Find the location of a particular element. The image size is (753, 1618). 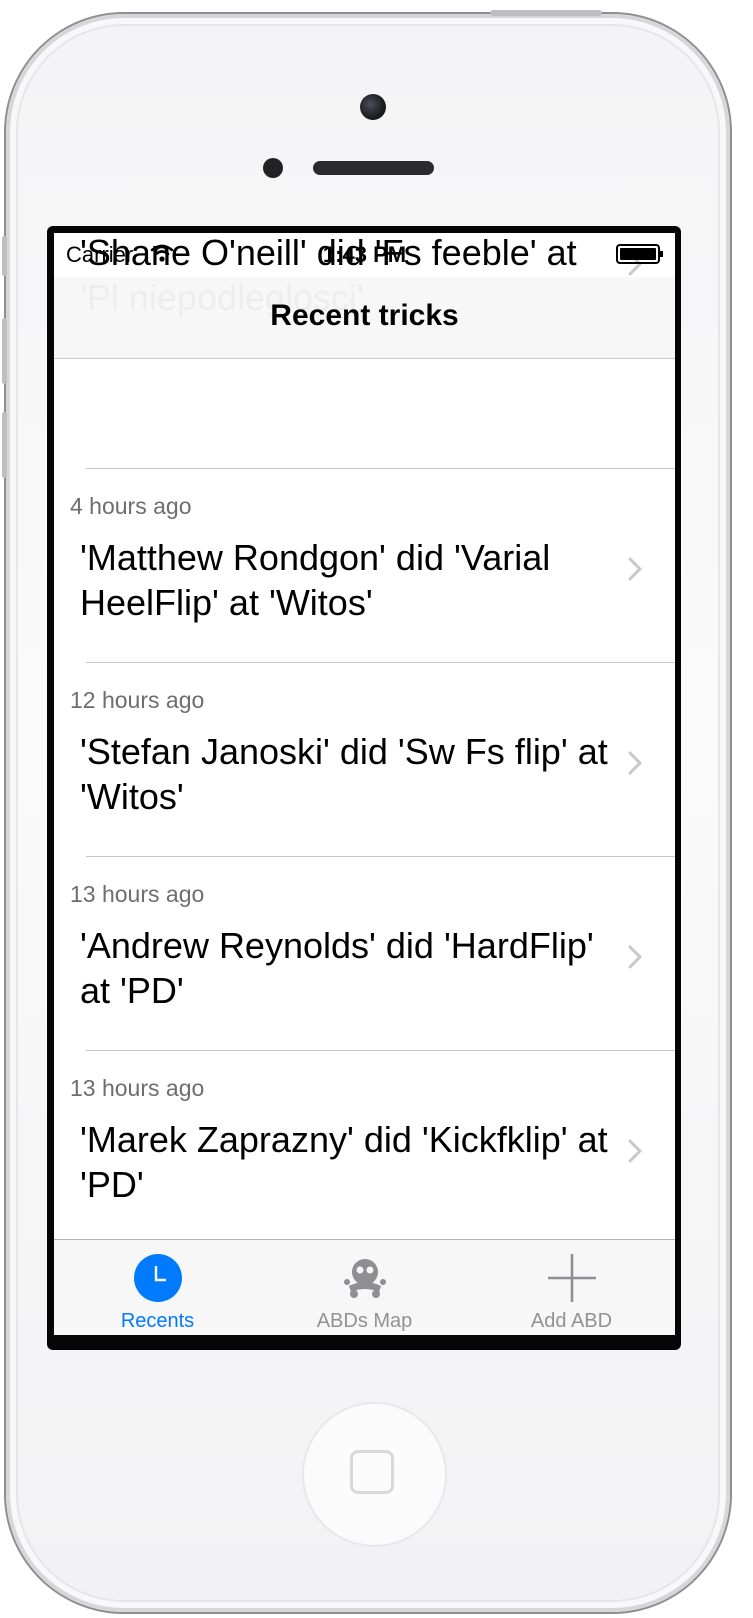

tab-label: Add ABD is located at coordinates (571, 1321).